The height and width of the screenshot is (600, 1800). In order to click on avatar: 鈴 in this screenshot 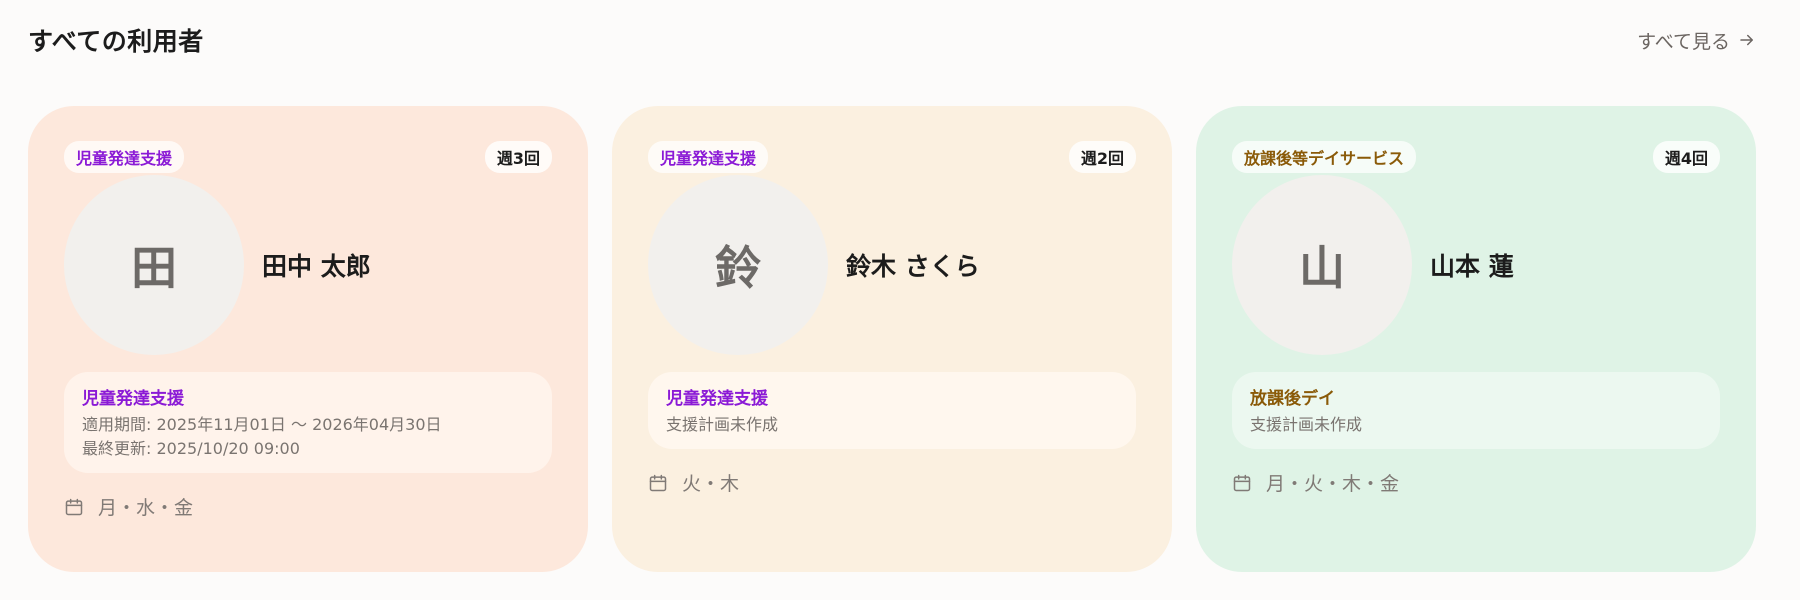, I will do `click(738, 265)`.